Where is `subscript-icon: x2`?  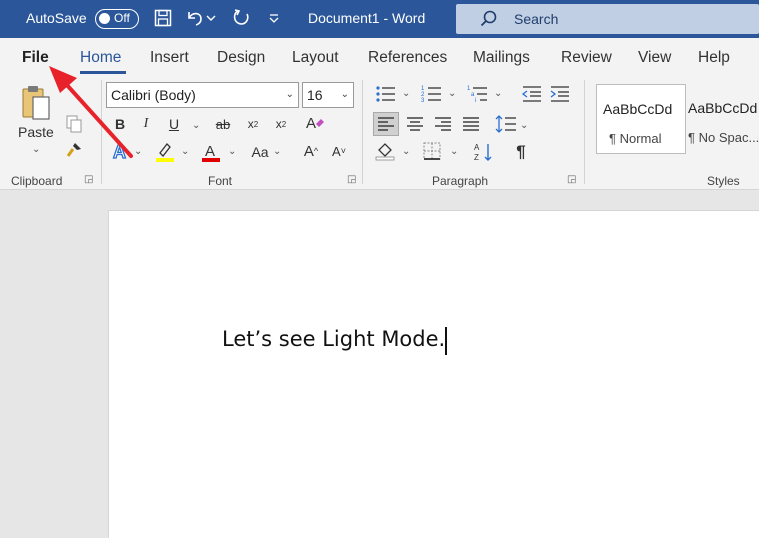
subscript-icon: x2 is located at coordinates (253, 124).